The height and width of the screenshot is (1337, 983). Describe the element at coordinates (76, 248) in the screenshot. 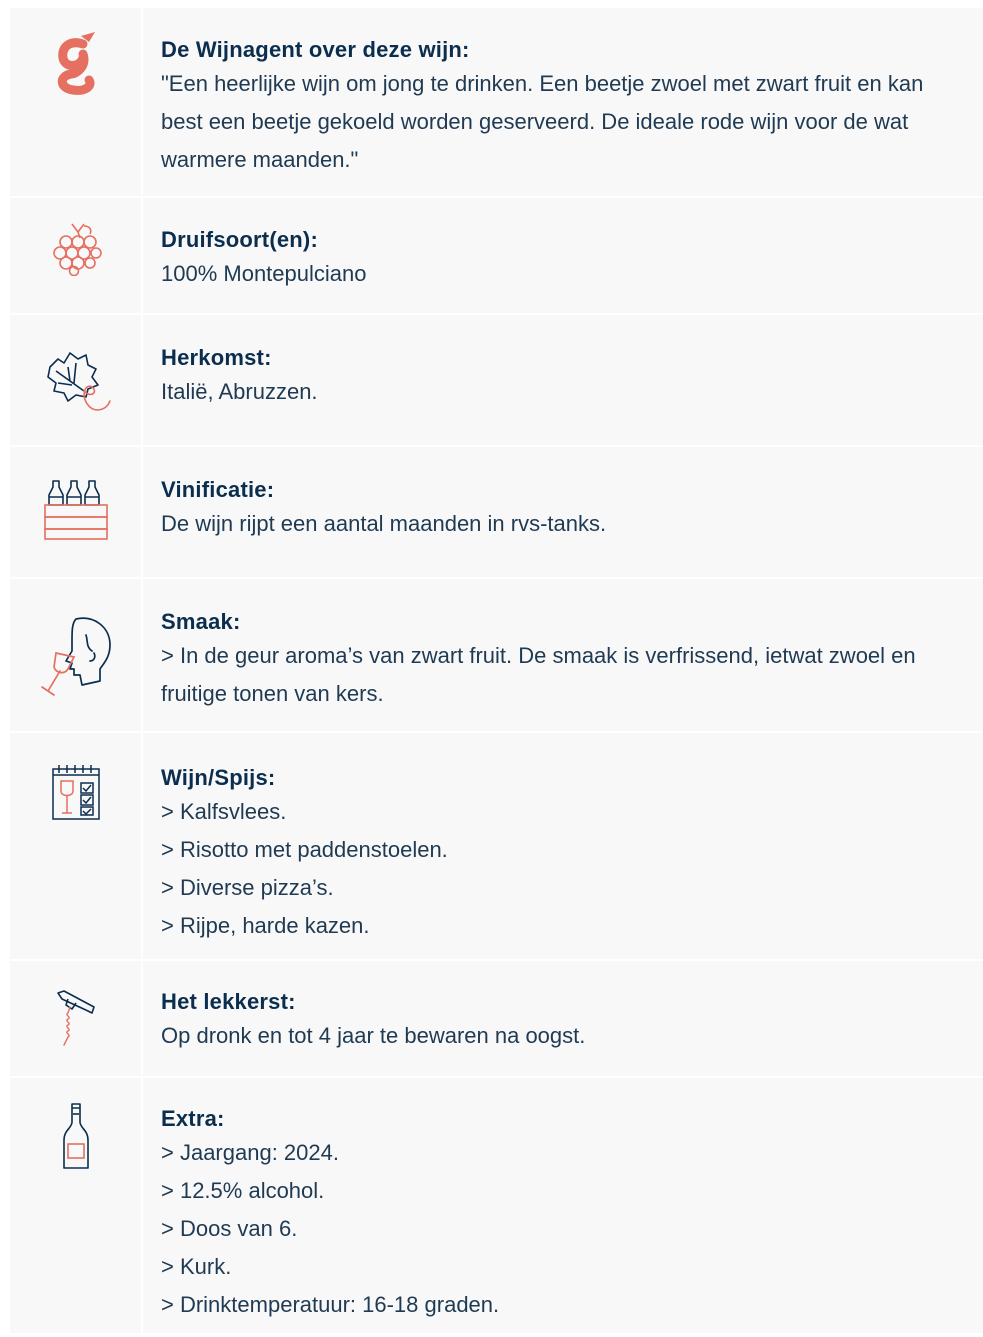

I see `grapes-icon` at that location.